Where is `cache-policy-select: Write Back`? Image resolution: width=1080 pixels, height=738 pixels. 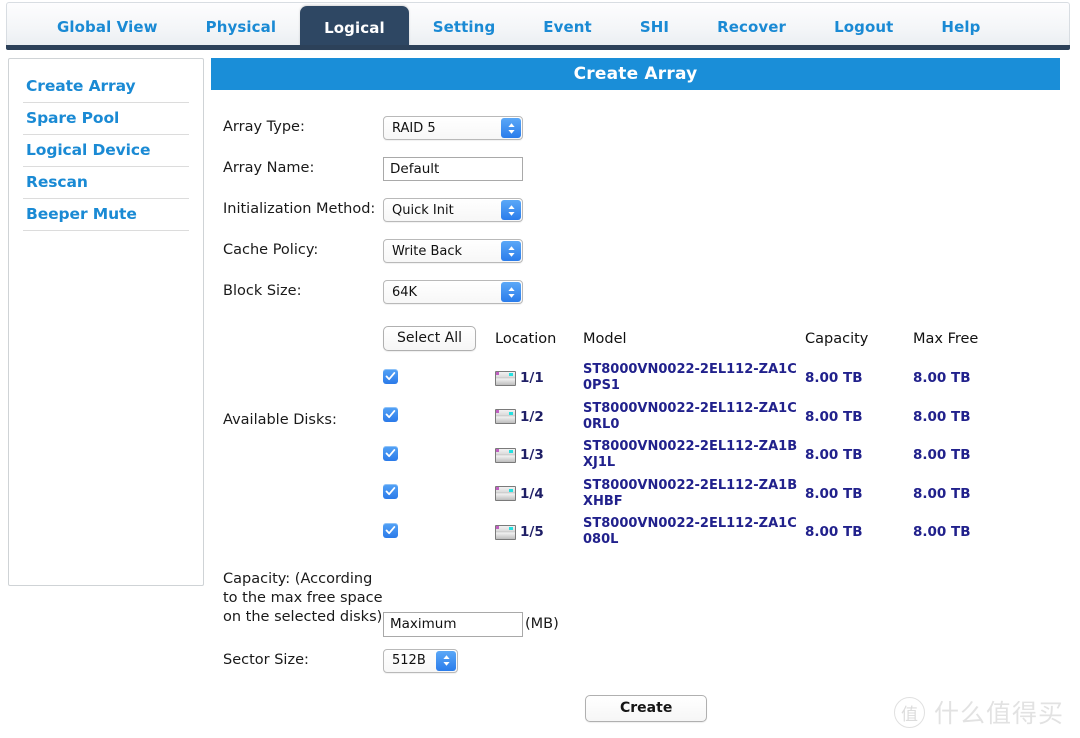
cache-policy-select: Write Back is located at coordinates (453, 251).